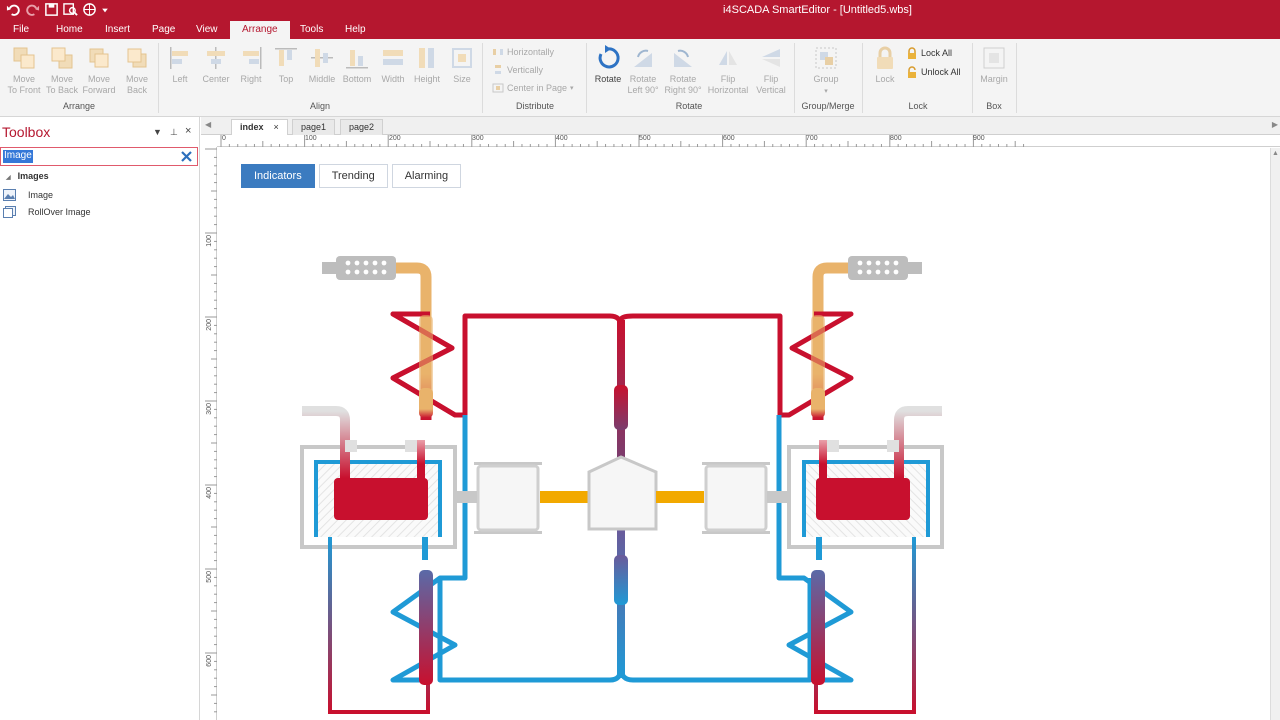  What do you see at coordinates (69, 29) in the screenshot?
I see `menu-home: Home` at bounding box center [69, 29].